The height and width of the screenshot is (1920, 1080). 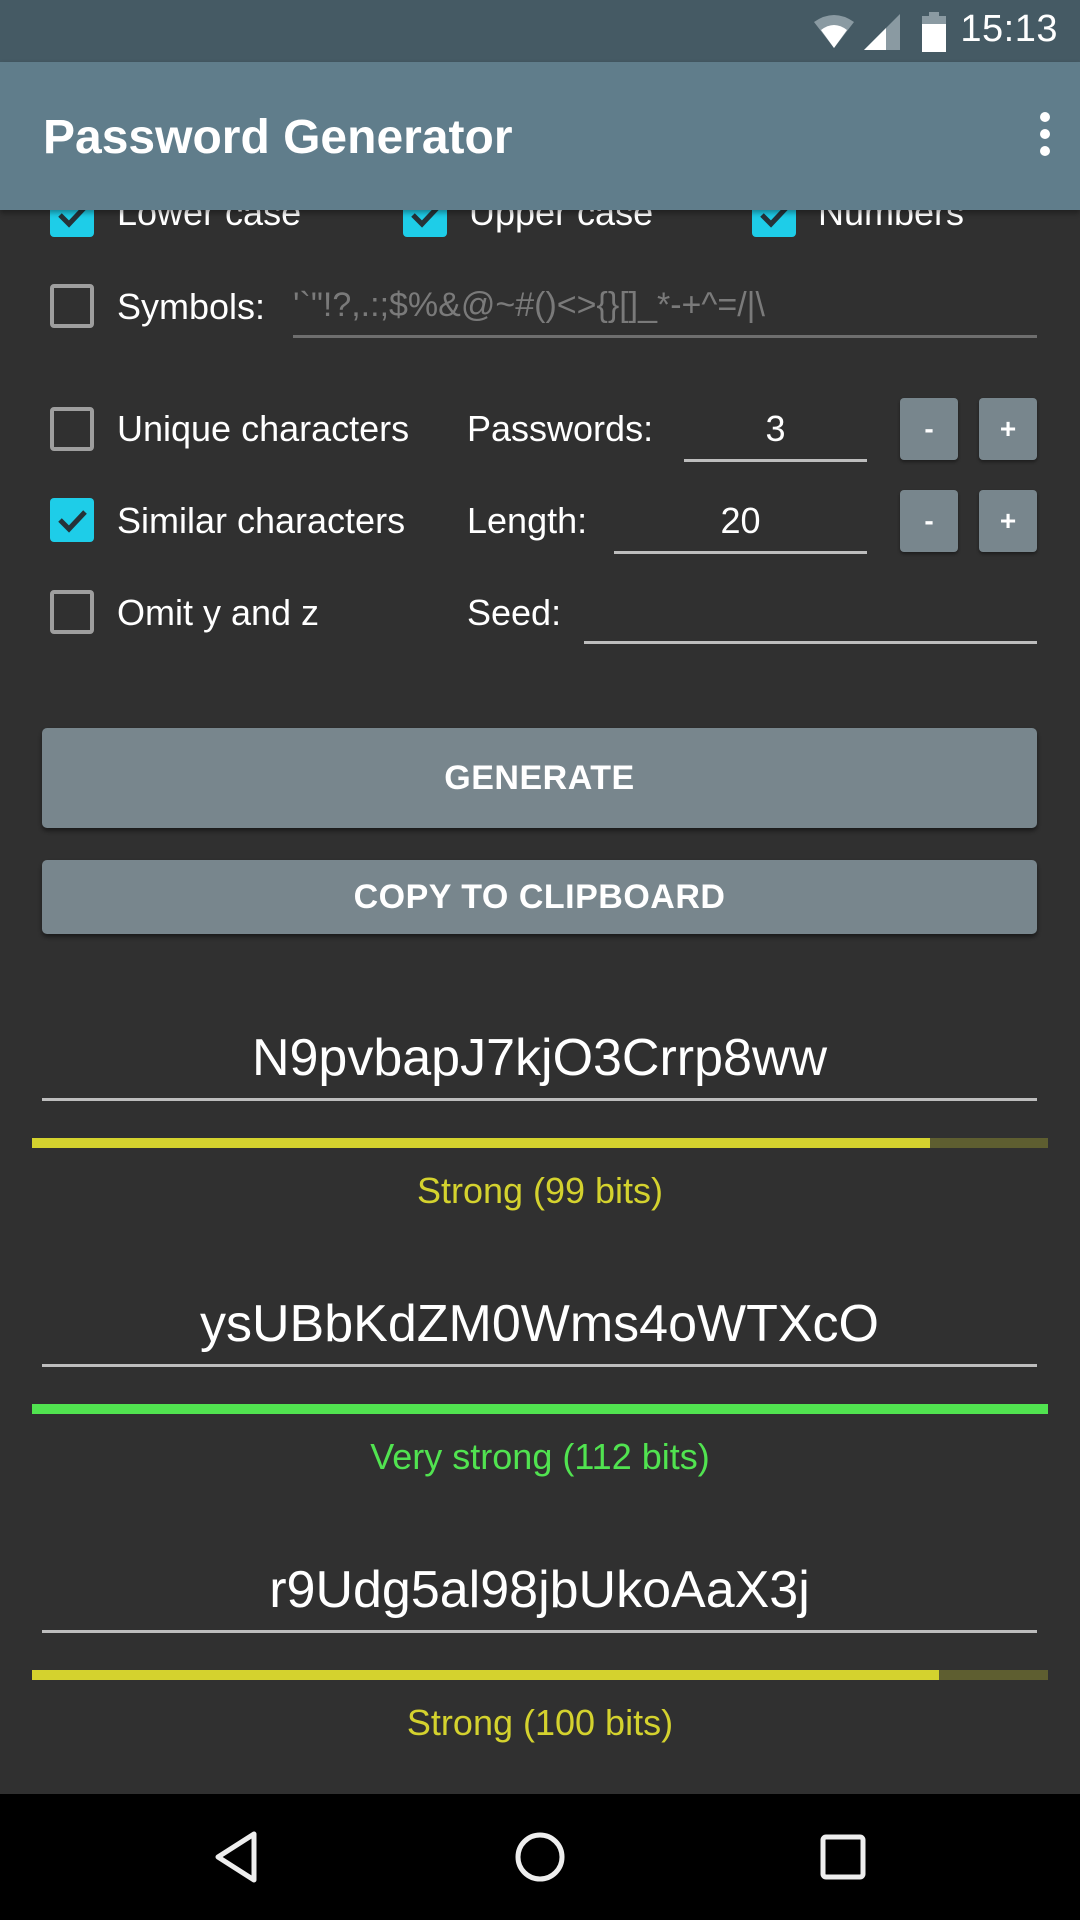 What do you see at coordinates (1008, 429) in the screenshot?
I see `passwords-increment-button: +` at bounding box center [1008, 429].